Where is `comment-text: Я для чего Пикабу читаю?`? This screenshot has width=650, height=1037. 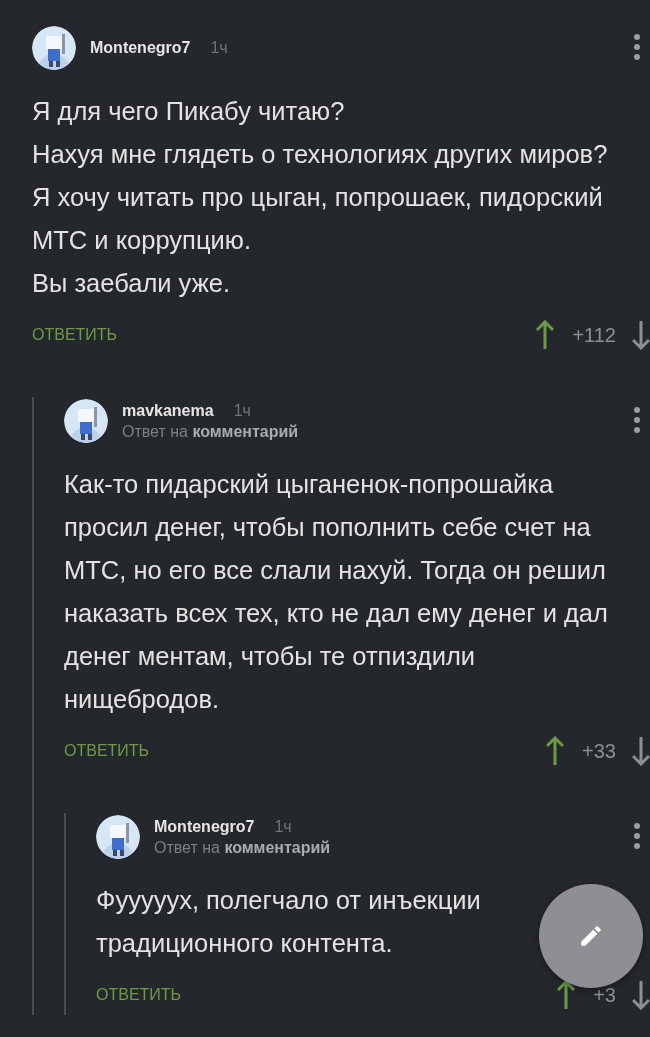 comment-text: Я для чего Пикабу читаю? is located at coordinates (188, 111).